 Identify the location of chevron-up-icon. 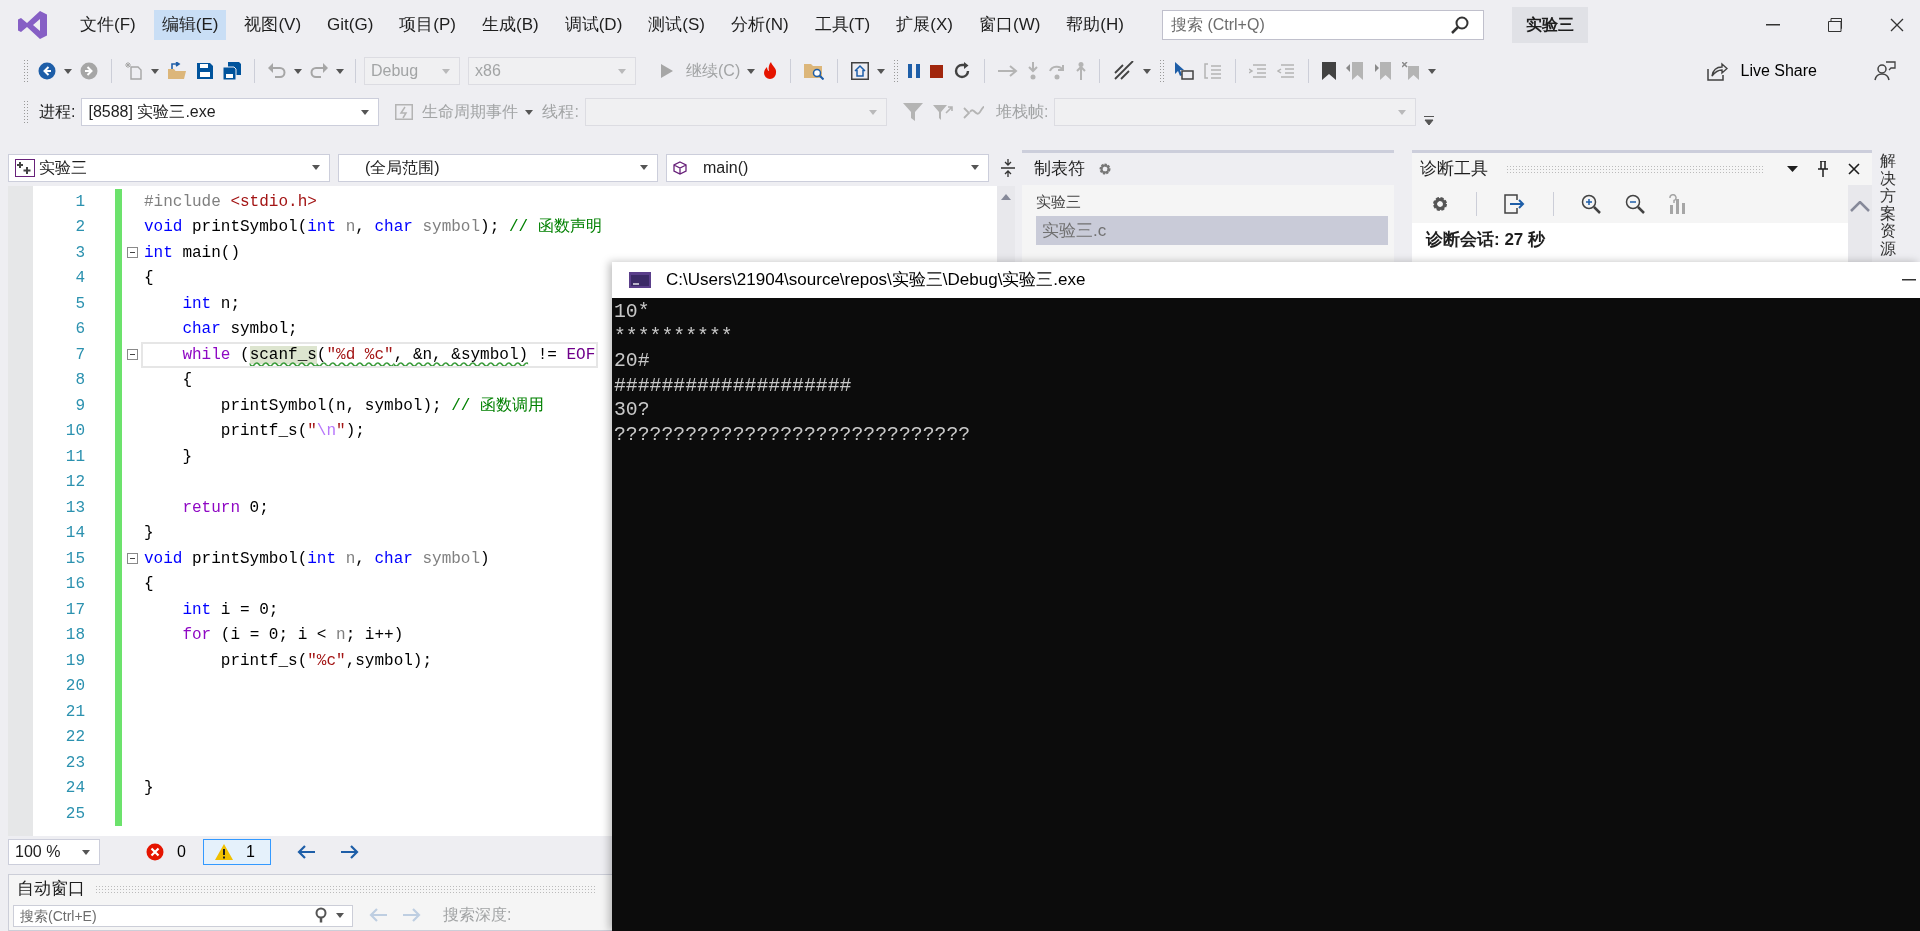
(1860, 206).